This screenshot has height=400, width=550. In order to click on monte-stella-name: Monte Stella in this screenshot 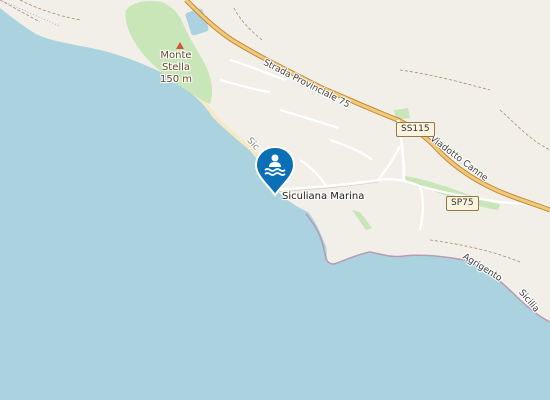, I will do `click(176, 61)`.